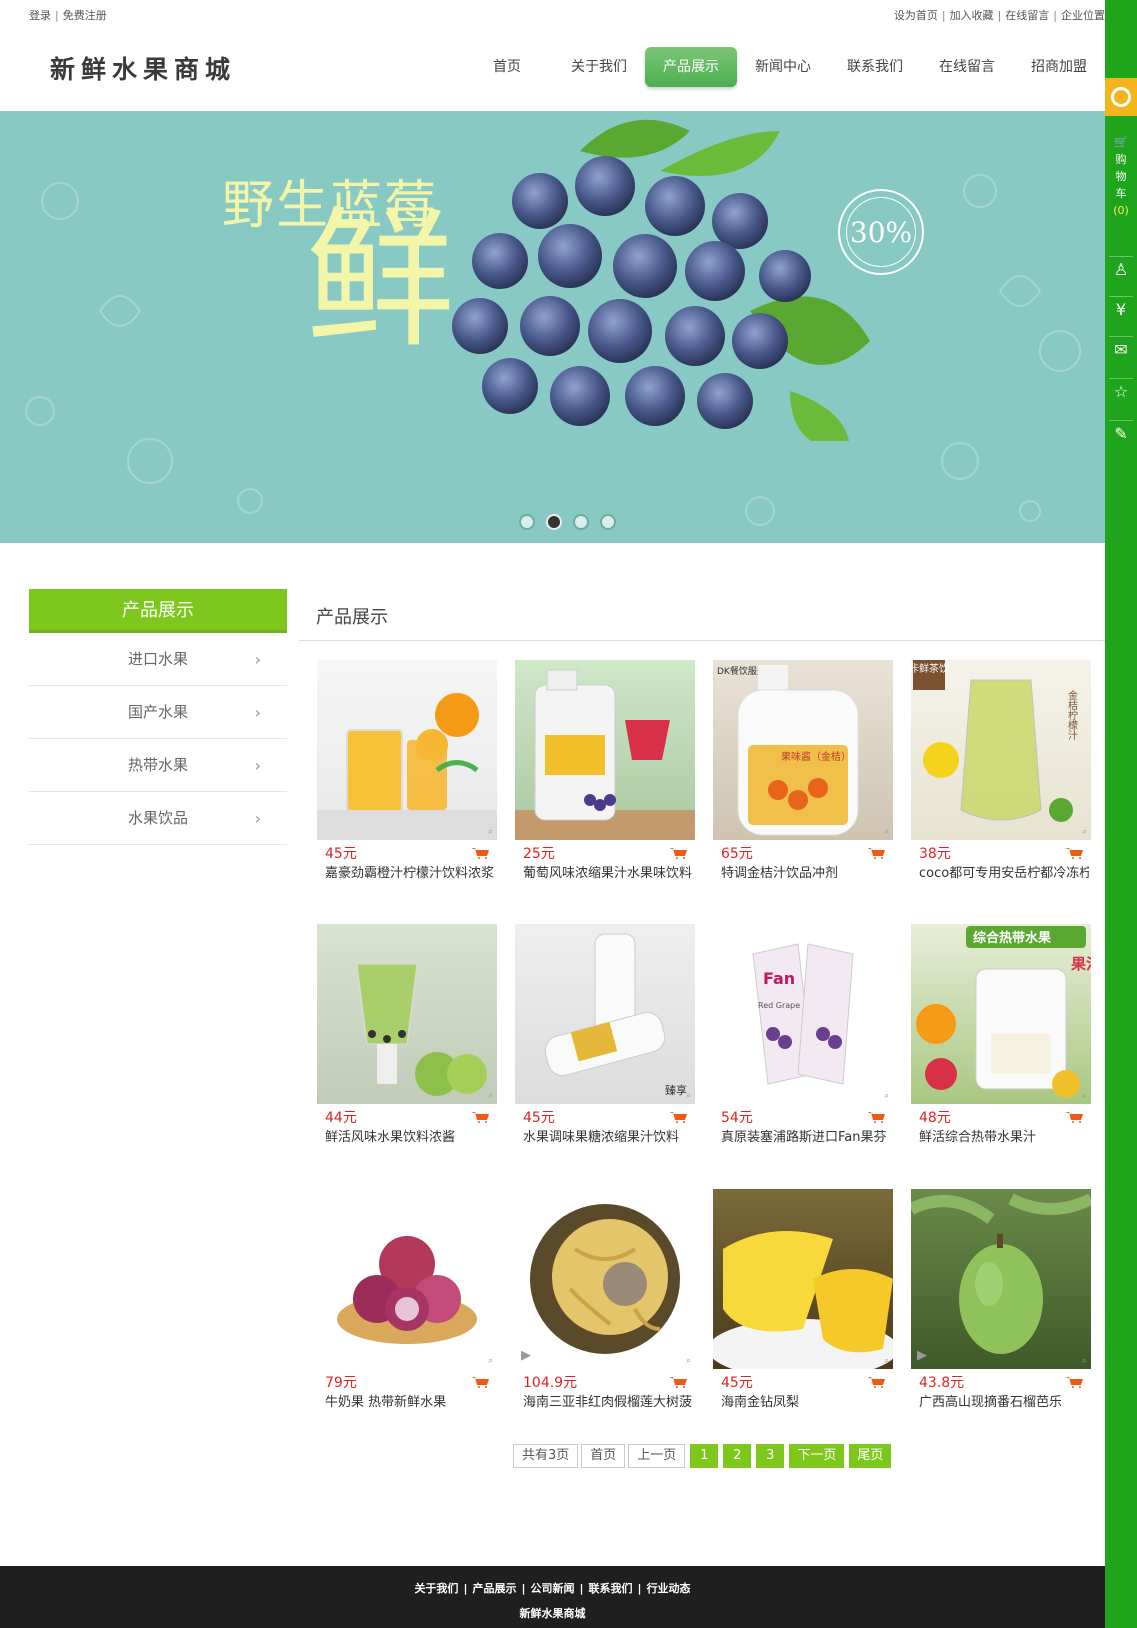  Describe the element at coordinates (1059, 67) in the screenshot. I see `nav-franchise: 招商加盟` at that location.